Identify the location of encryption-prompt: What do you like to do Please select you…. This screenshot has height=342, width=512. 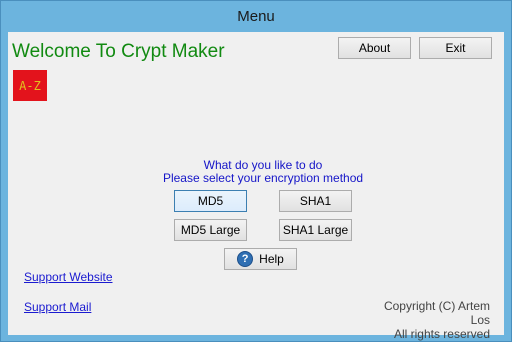
(263, 172).